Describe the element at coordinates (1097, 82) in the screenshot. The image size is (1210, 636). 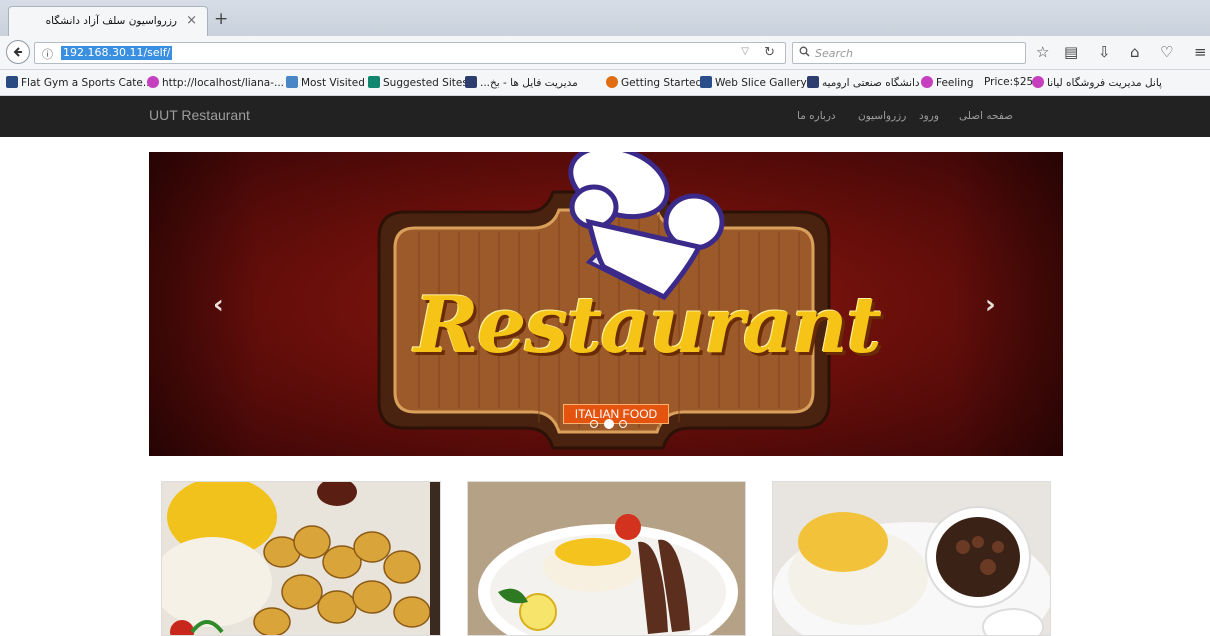
I see `bookmark-item: پانل مدیریت فروشگاه لیانا` at that location.